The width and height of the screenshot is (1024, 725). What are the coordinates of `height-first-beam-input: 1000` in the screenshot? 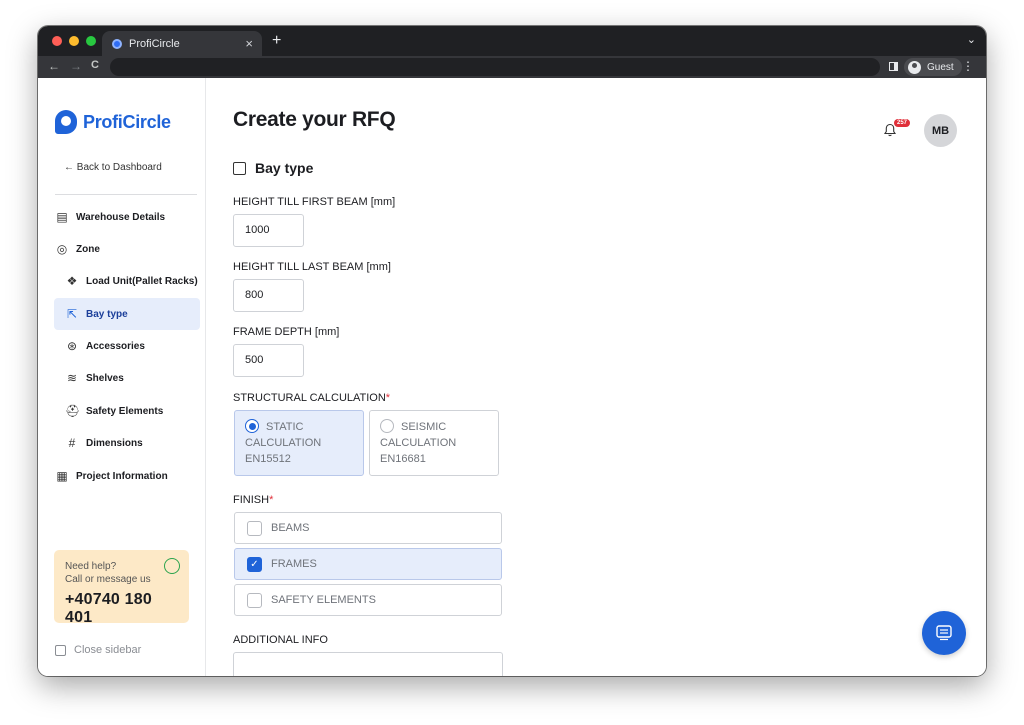 It's located at (268, 230).